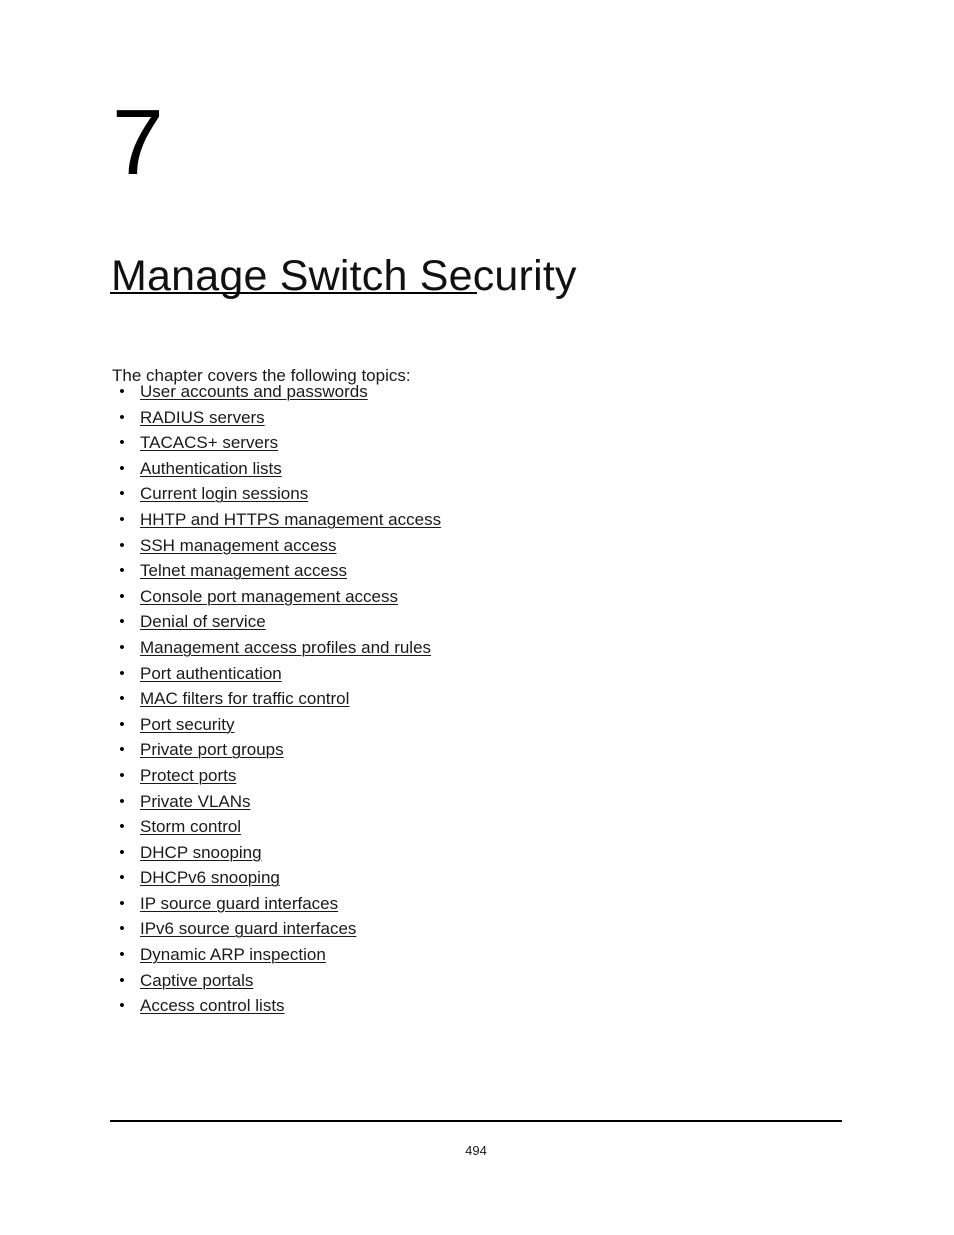 Image resolution: width=954 pixels, height=1235 pixels. I want to click on topic-link: Port security, so click(187, 724).